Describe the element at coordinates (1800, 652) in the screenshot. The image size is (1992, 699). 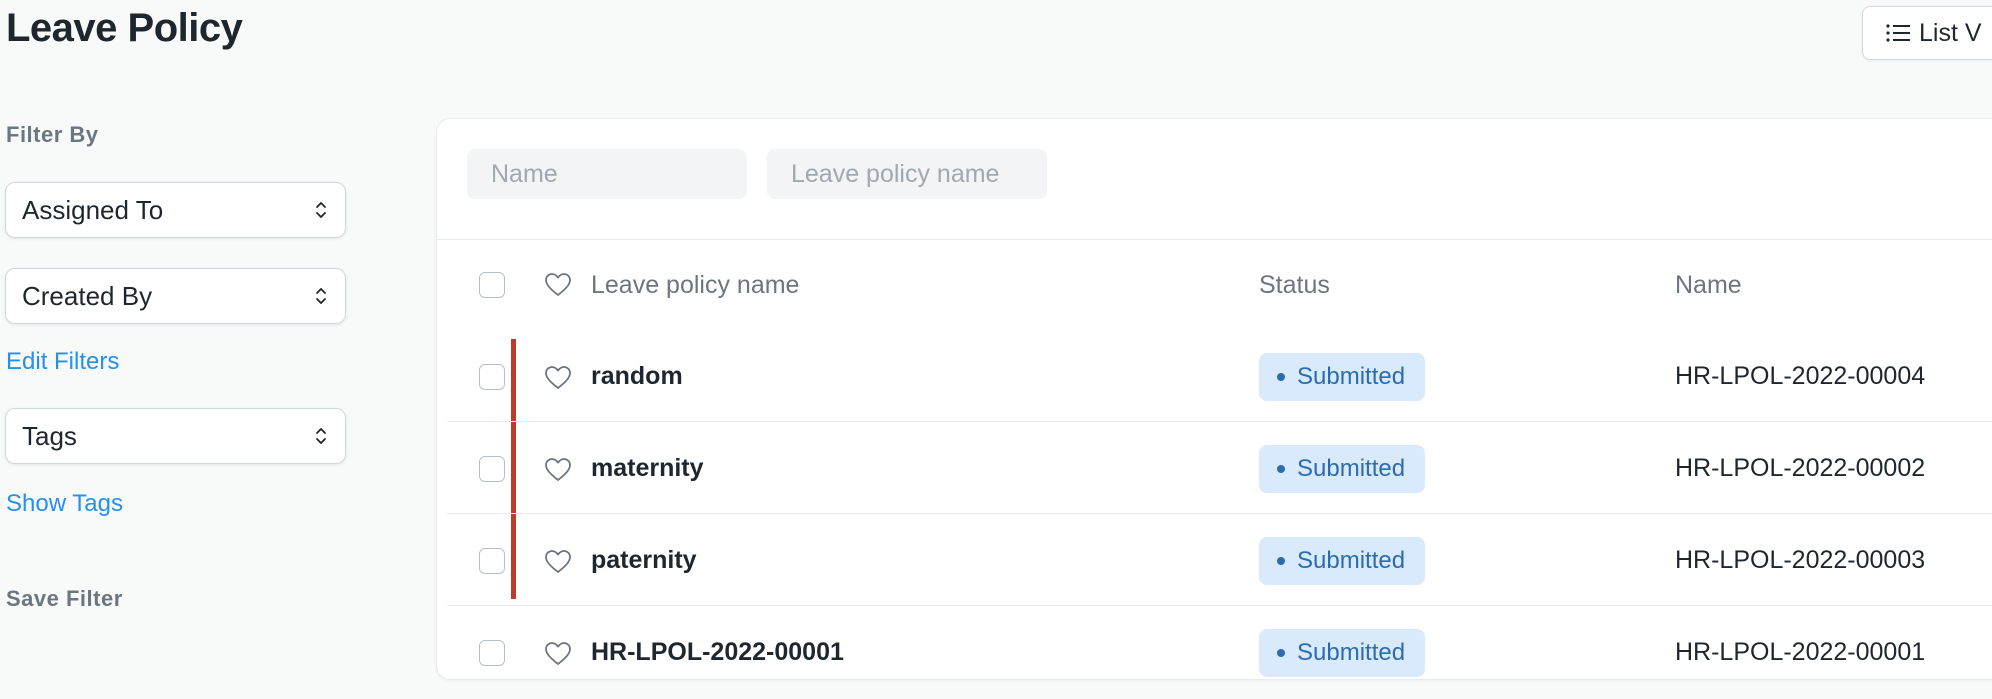
I see `row-id: HR-LPOL-2022-00001` at that location.